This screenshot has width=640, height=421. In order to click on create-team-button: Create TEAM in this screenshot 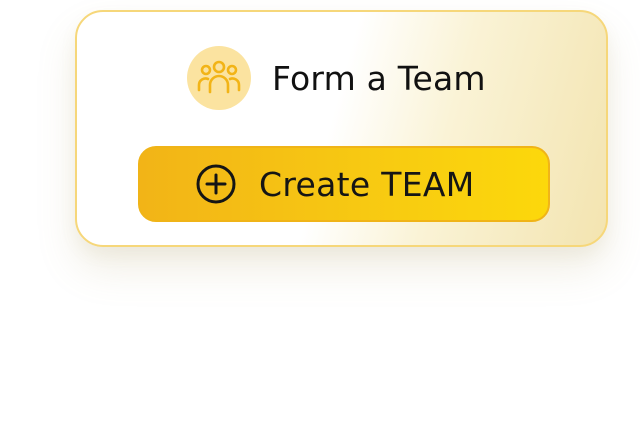, I will do `click(344, 184)`.